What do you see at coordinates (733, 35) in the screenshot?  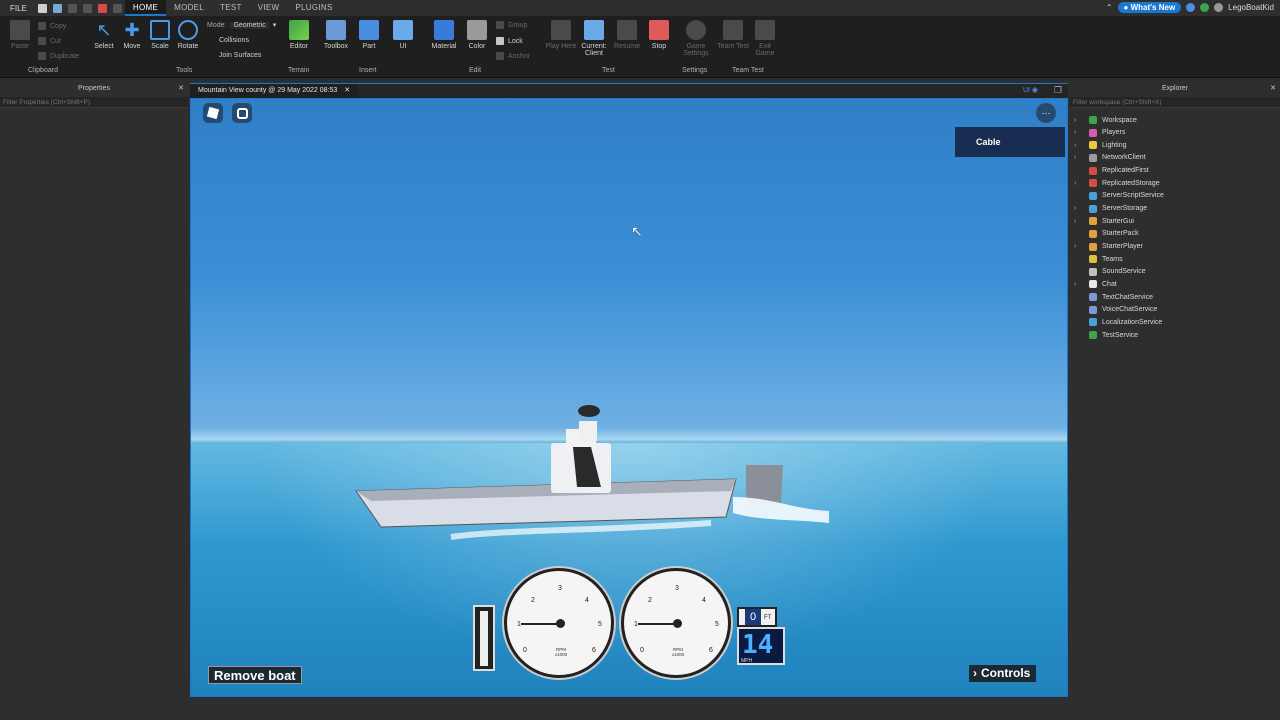 I see `team-test-button: Team Test` at bounding box center [733, 35].